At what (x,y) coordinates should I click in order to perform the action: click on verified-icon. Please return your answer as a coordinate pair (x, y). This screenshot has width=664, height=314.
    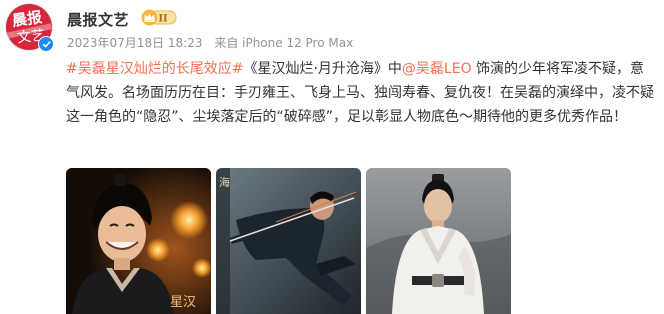
    Looking at the image, I should click on (46, 44).